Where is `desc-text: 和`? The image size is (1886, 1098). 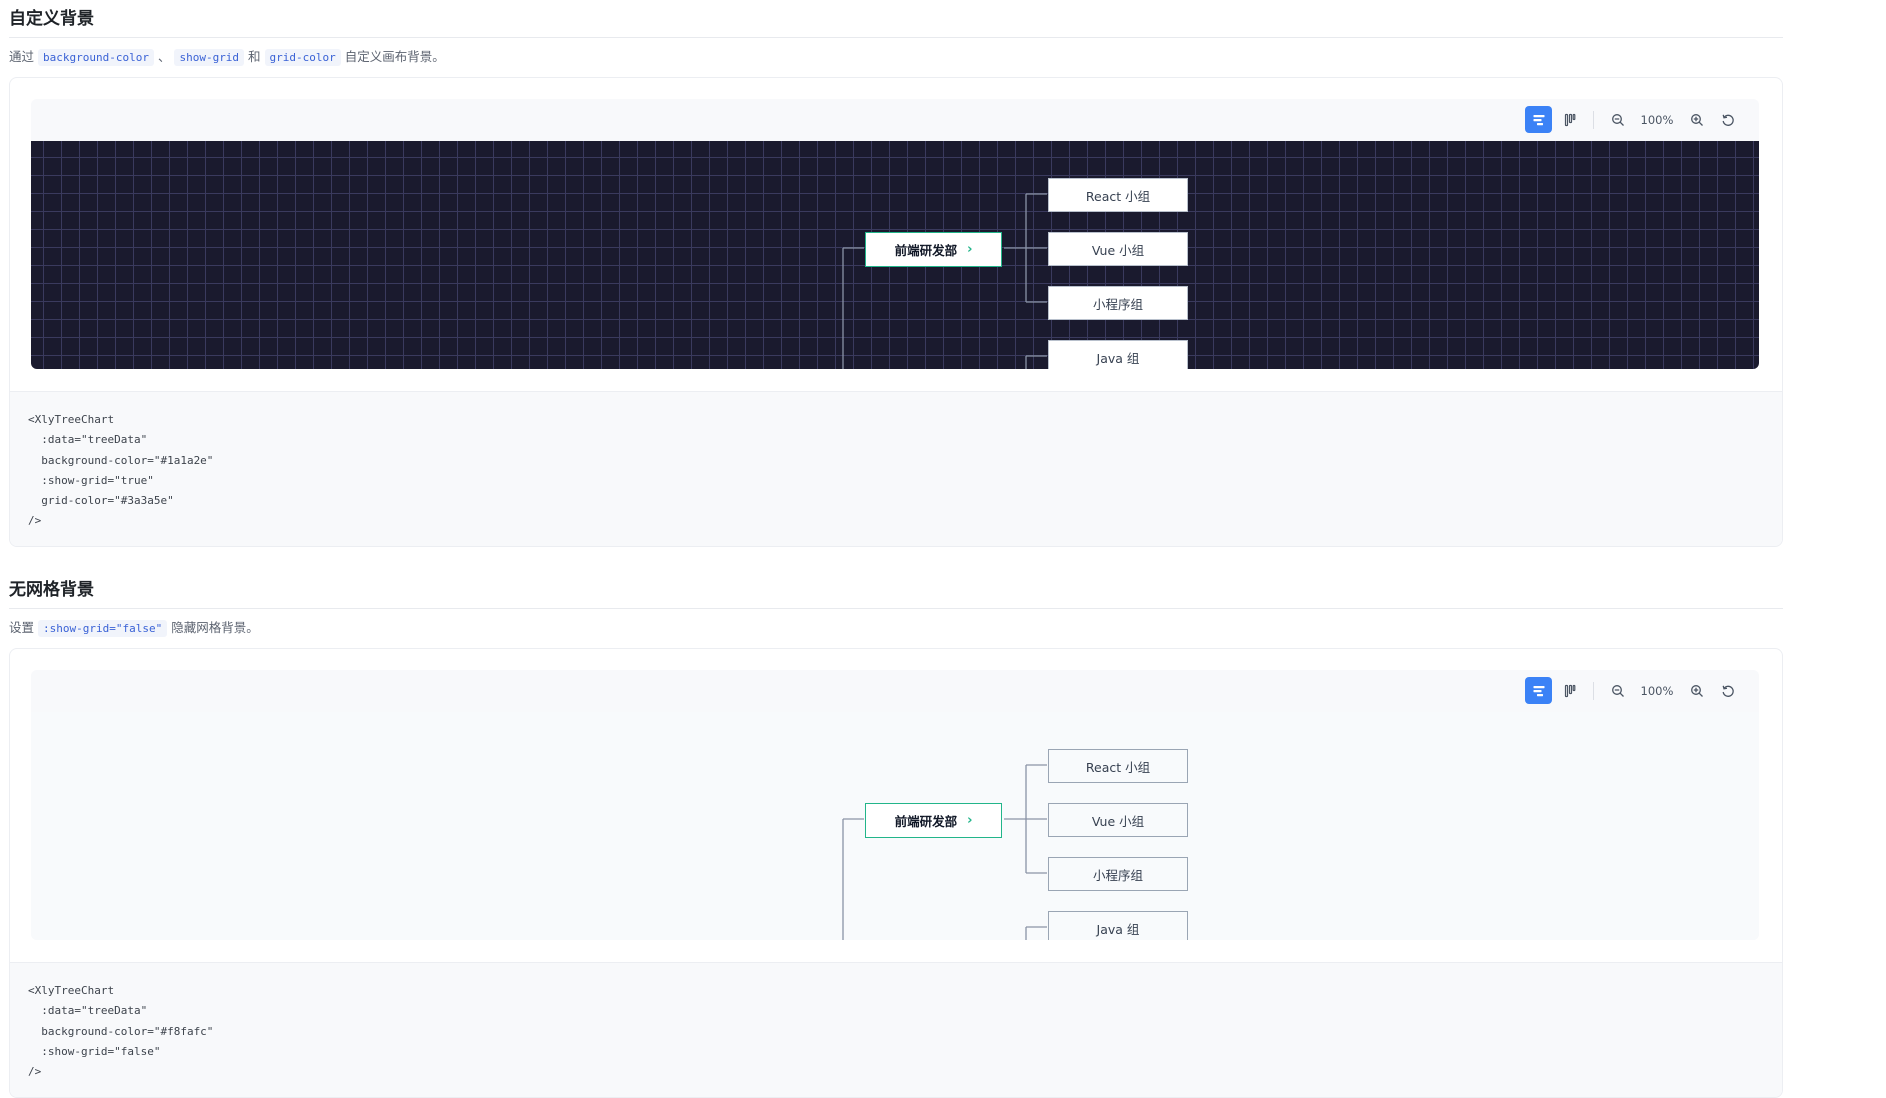 desc-text: 和 is located at coordinates (254, 56).